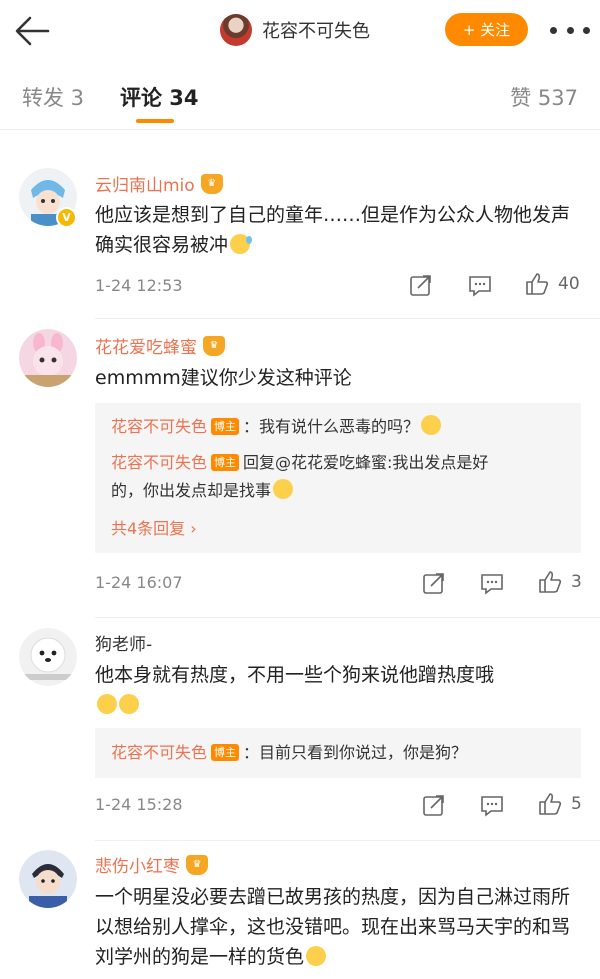 The height and width of the screenshot is (979, 600). I want to click on sweat-emoji-icon, so click(241, 244).